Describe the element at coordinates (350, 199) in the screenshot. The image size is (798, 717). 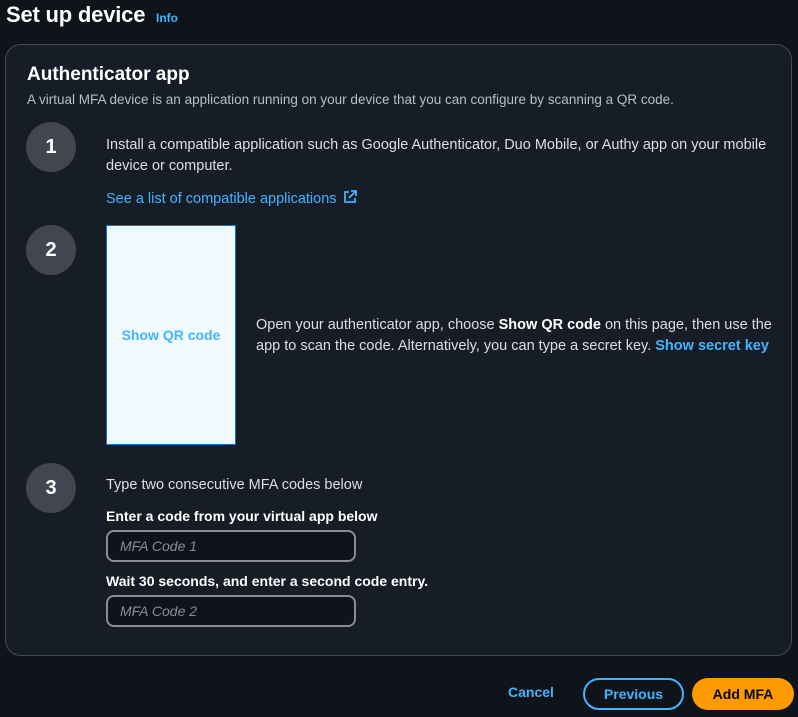
I see `external-link-icon` at that location.